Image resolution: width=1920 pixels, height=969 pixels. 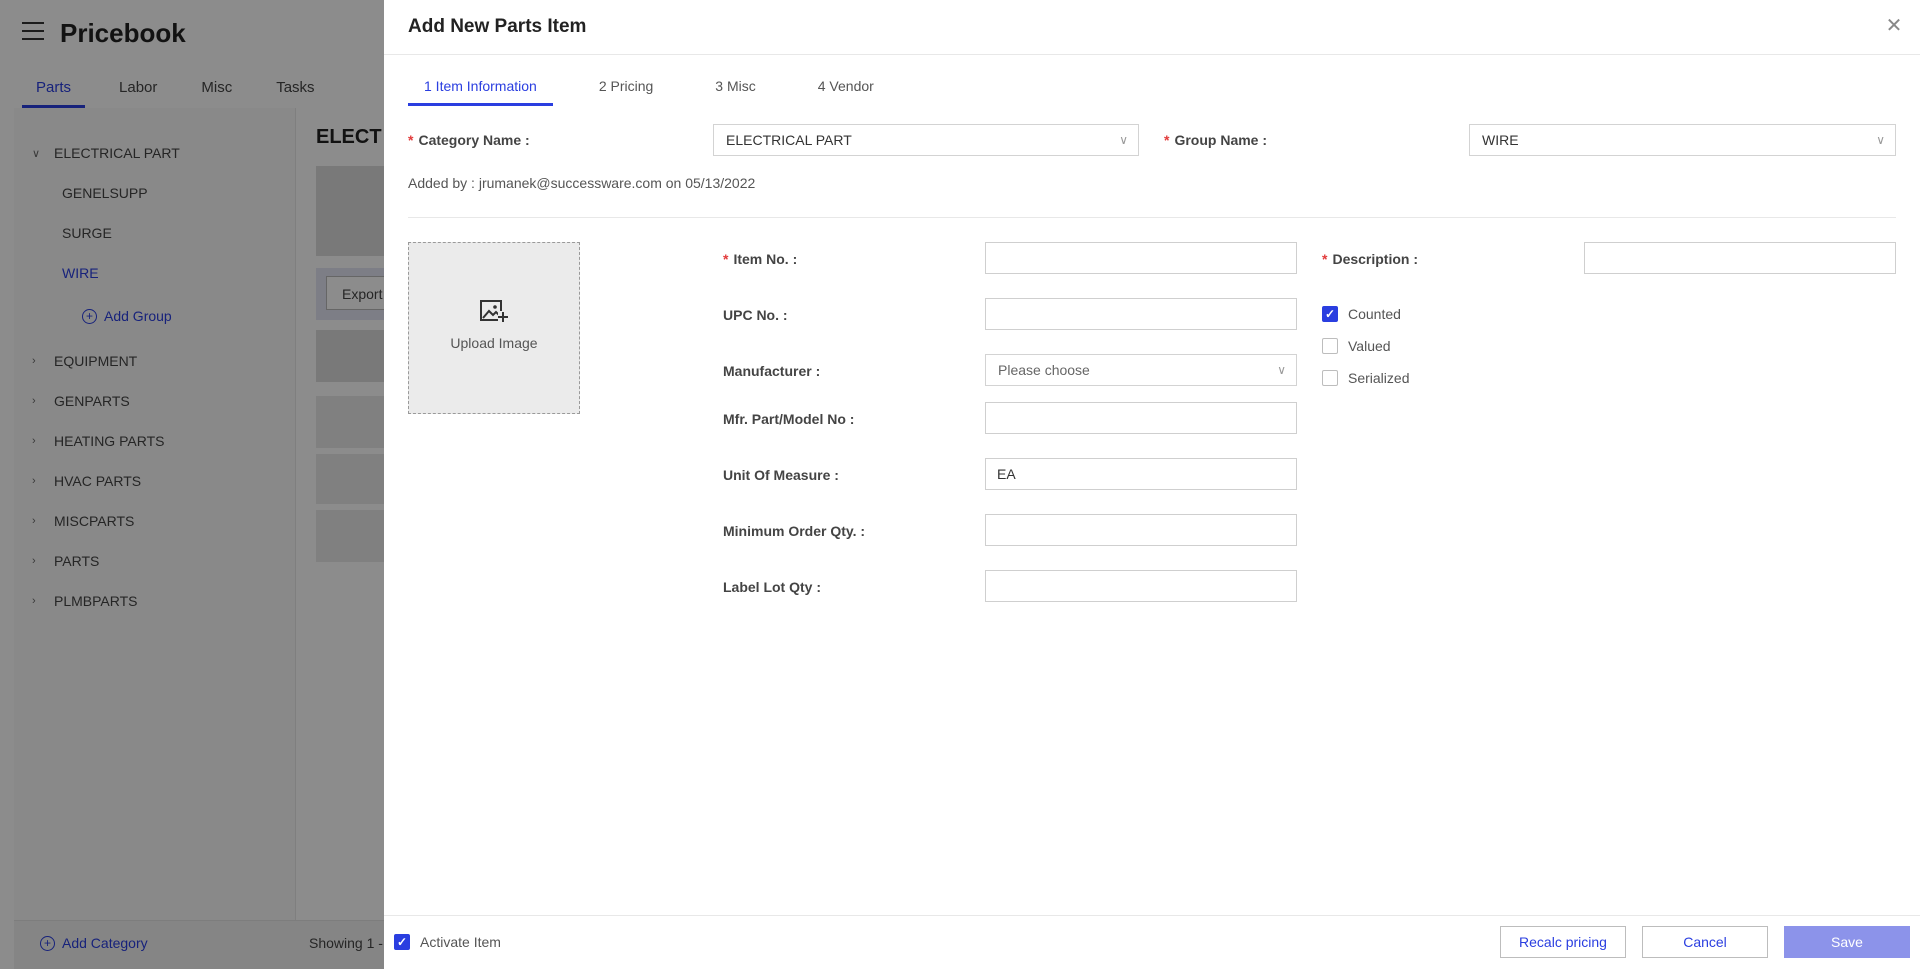 What do you see at coordinates (1894, 26) in the screenshot?
I see `close-icon: ✕` at bounding box center [1894, 26].